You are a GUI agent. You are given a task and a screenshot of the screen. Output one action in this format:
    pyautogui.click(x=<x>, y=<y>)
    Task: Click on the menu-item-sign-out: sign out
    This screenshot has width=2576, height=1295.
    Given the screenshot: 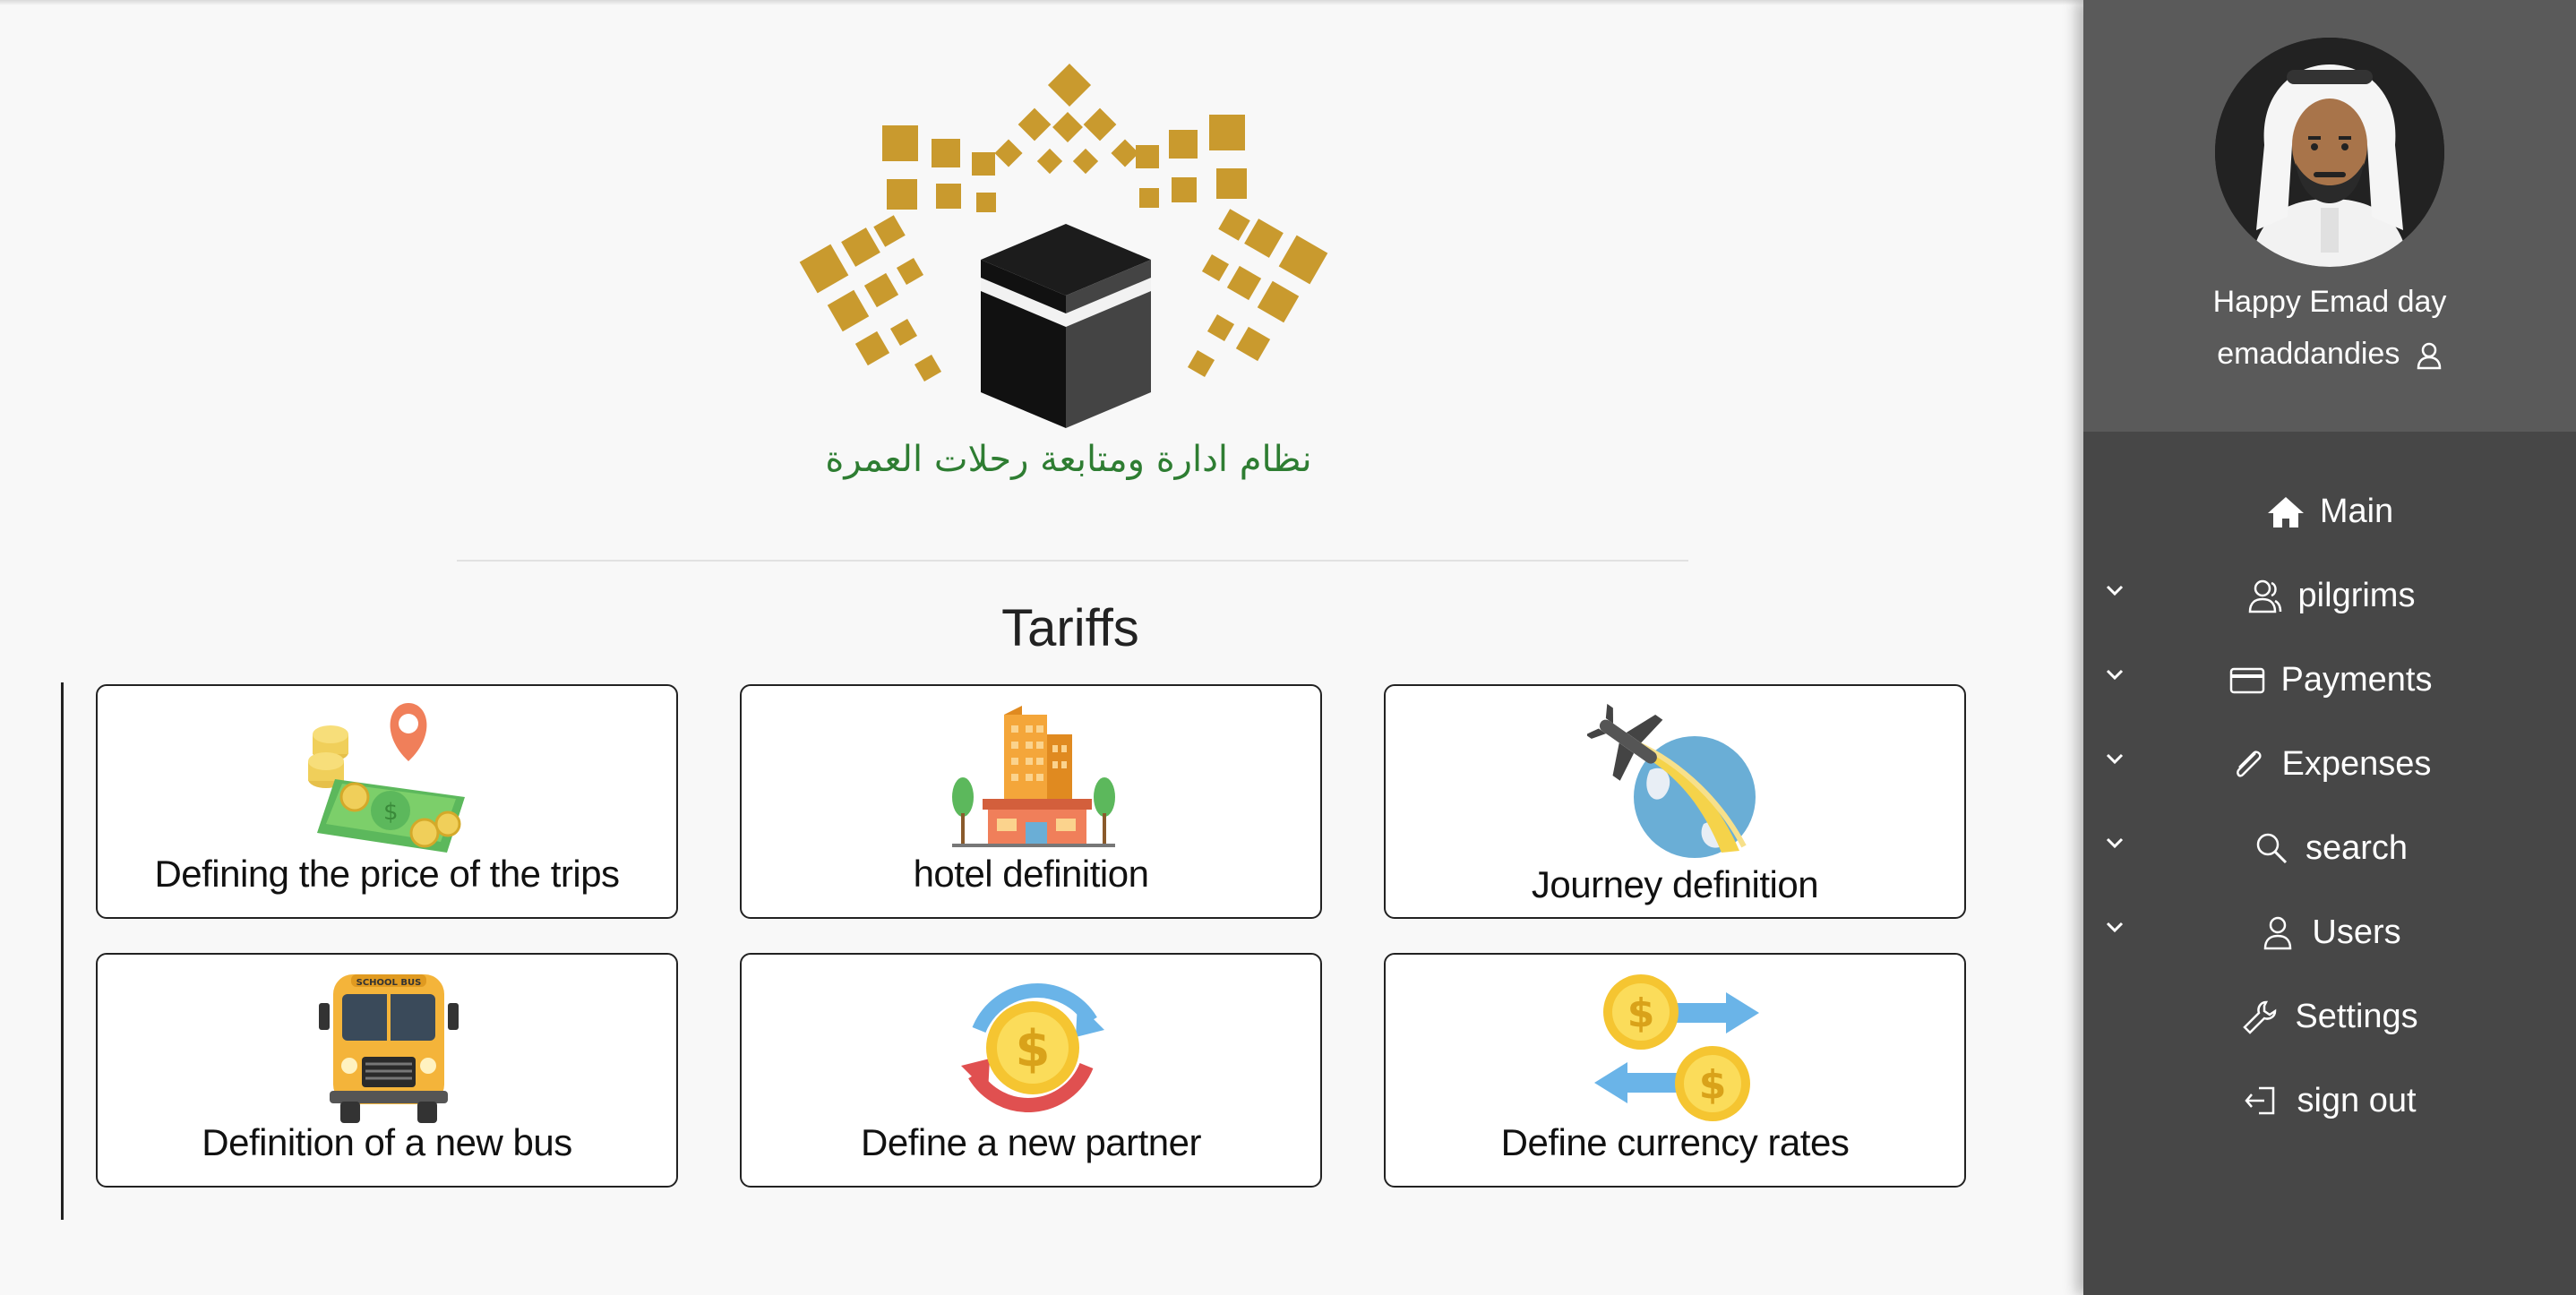 What is the action you would take?
    pyautogui.click(x=2329, y=1106)
    